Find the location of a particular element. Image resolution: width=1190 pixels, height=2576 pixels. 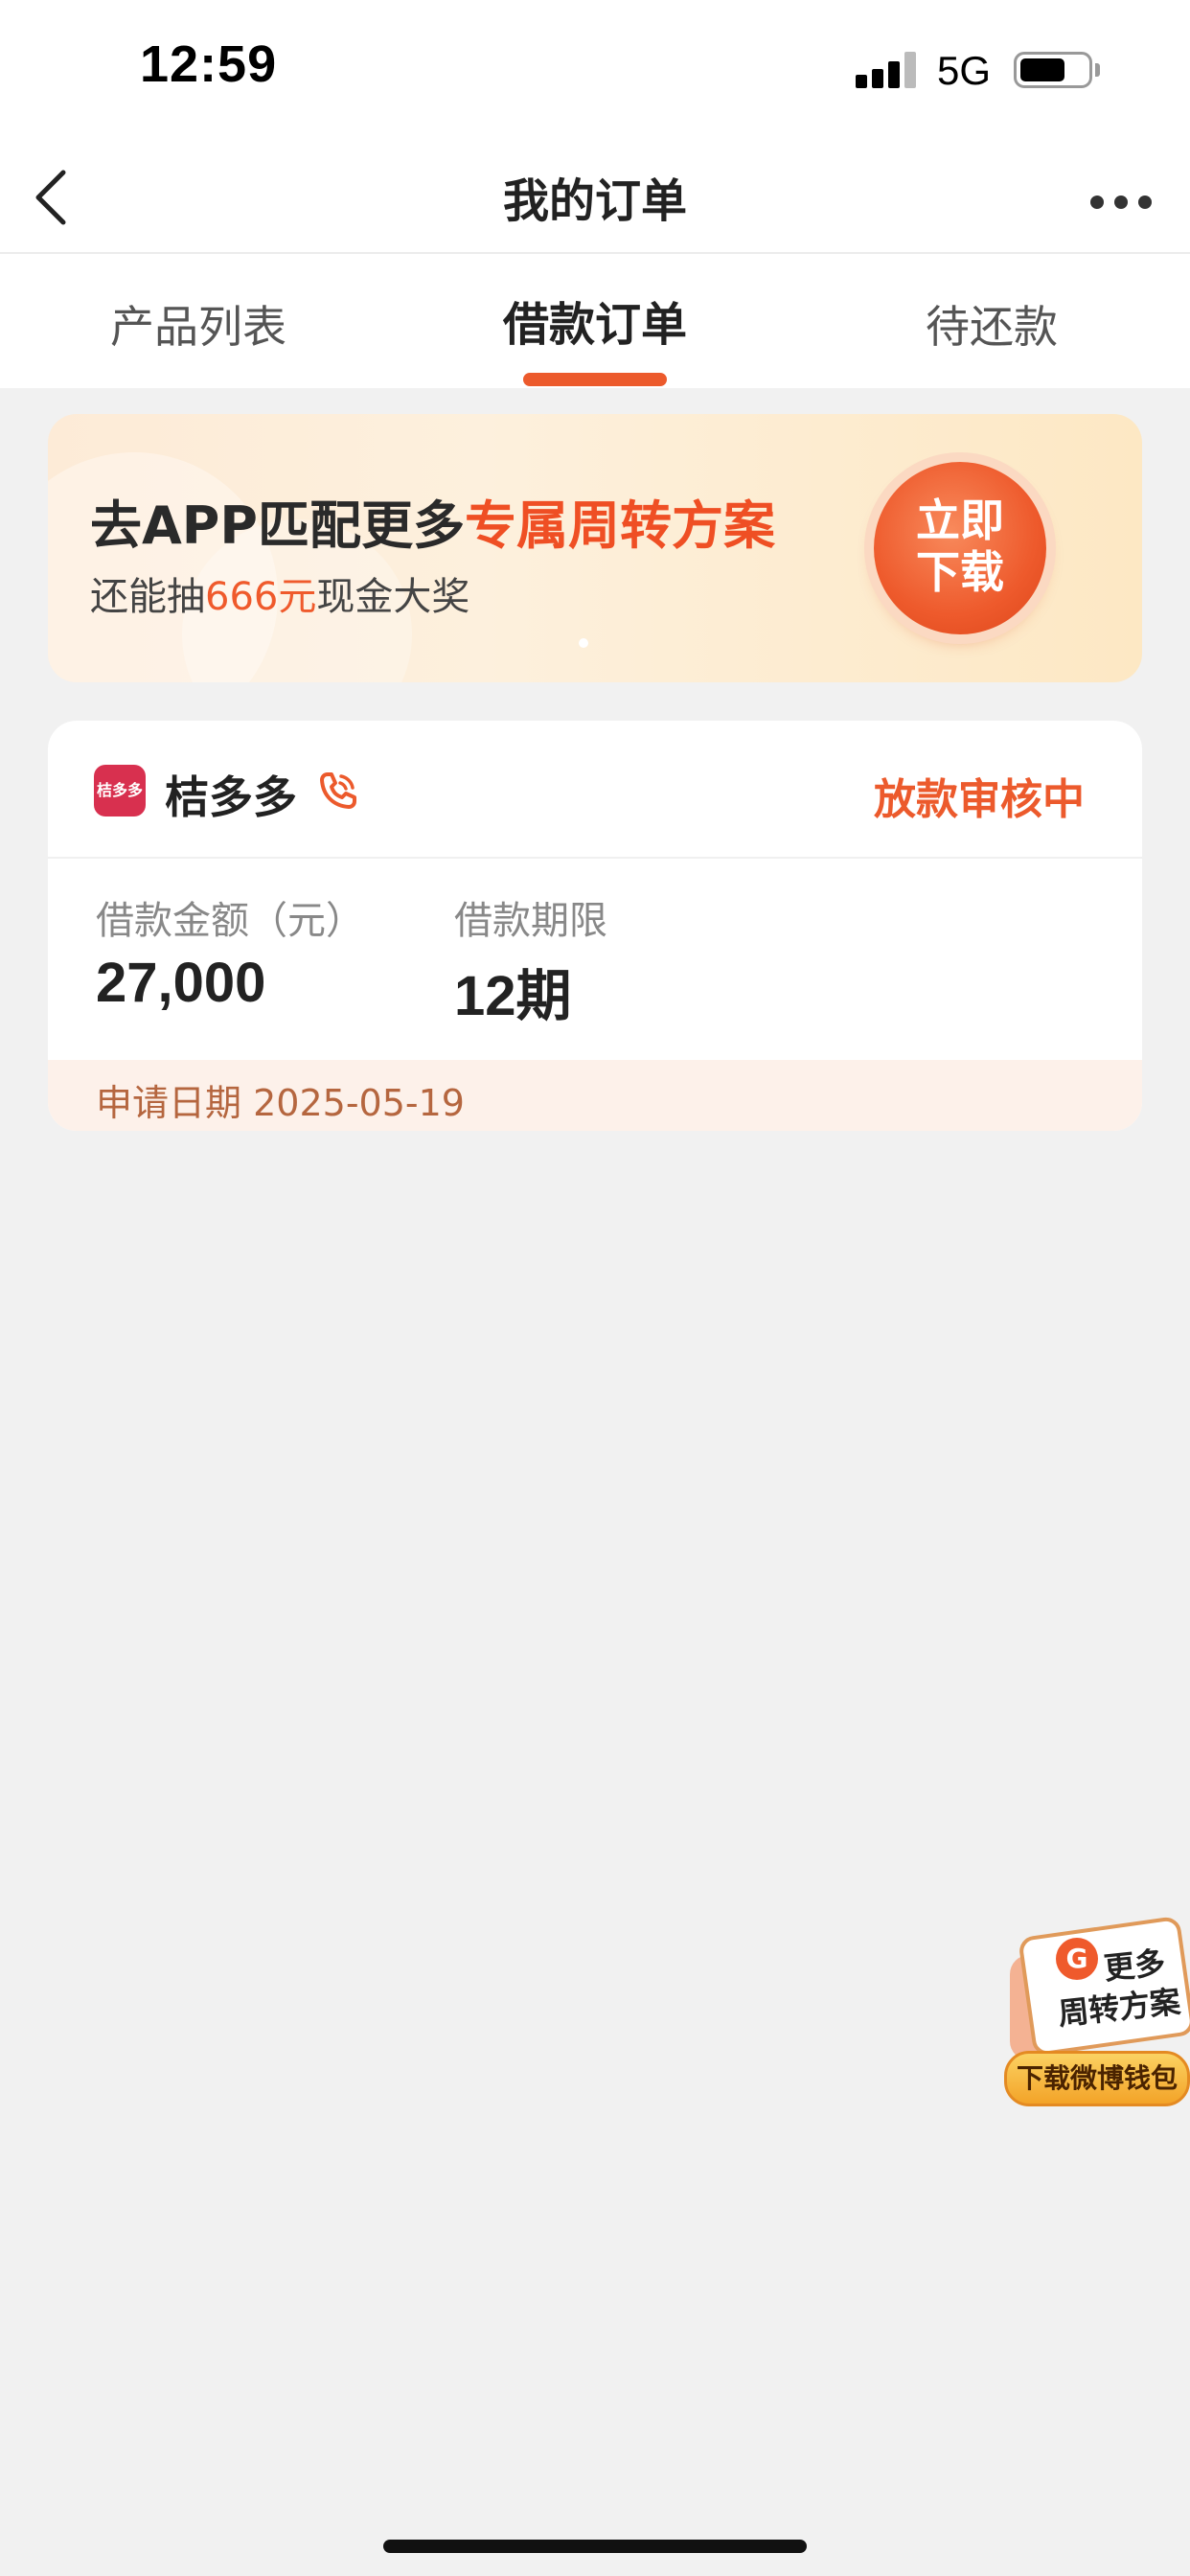

carousel-dot is located at coordinates (584, 643).